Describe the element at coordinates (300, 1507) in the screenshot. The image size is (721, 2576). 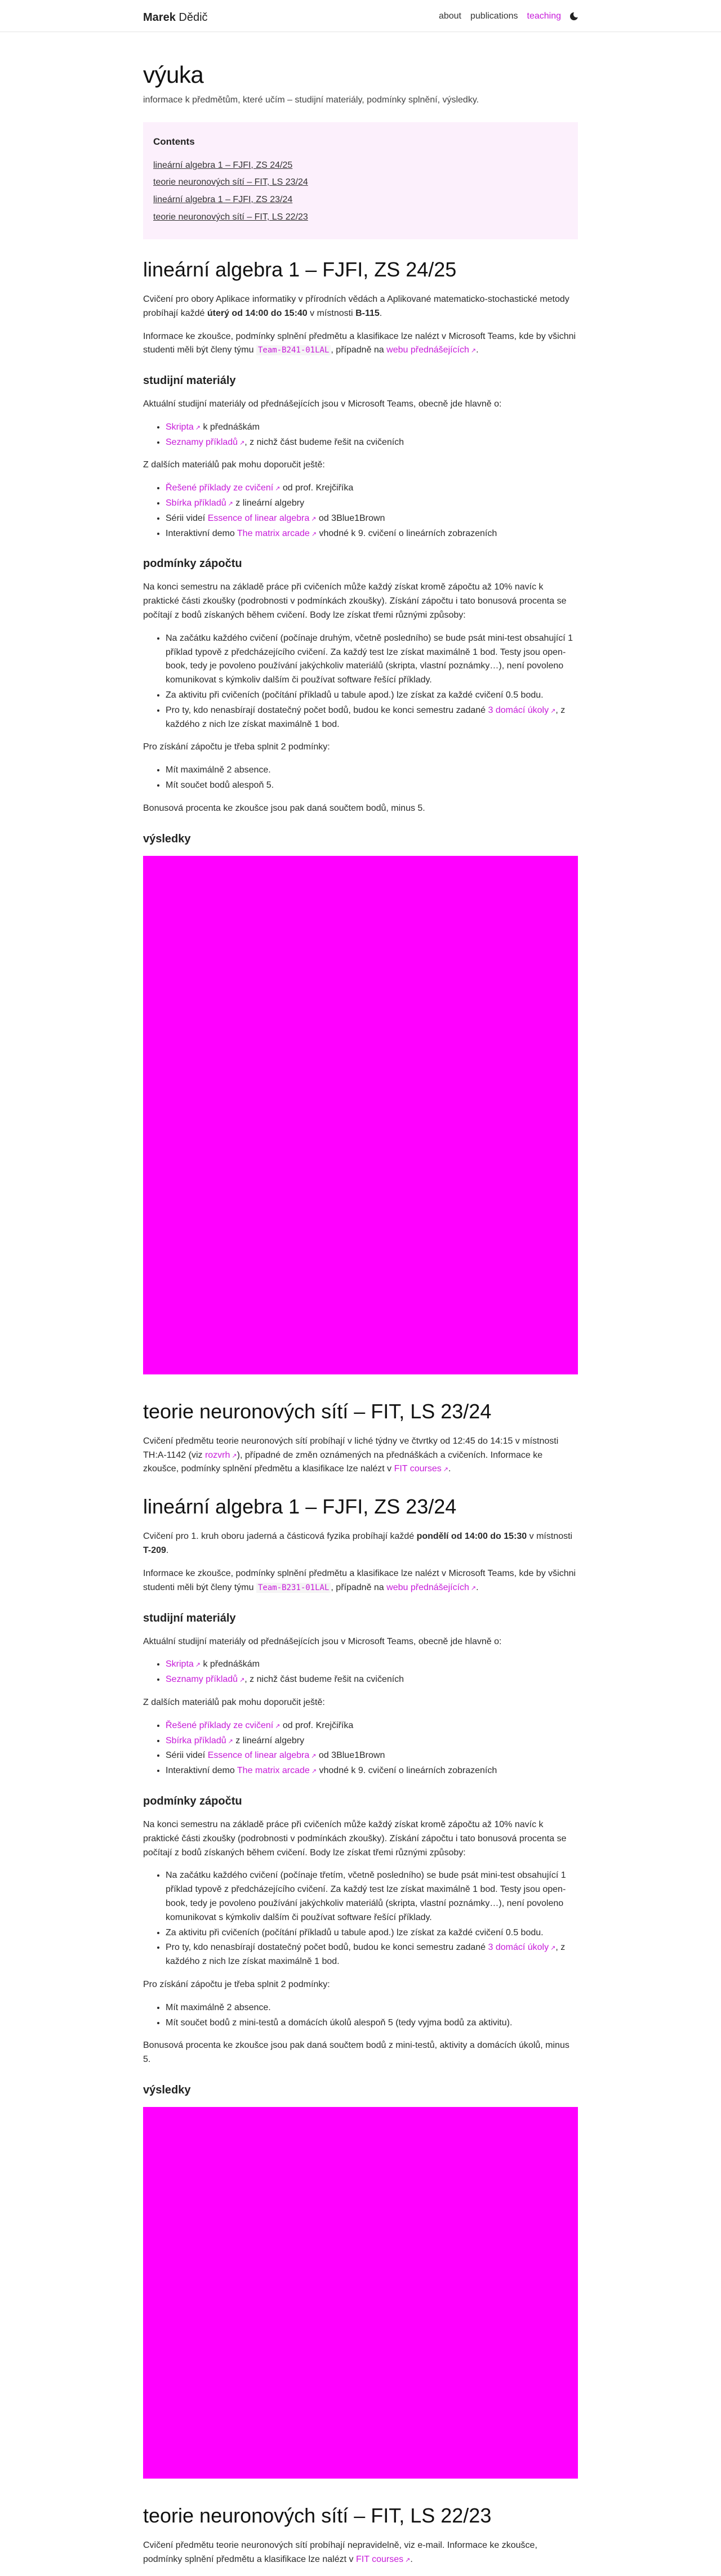
I see `section-title-la-2324: lineární algebra 1 – FJFI, ZS 23/24` at that location.